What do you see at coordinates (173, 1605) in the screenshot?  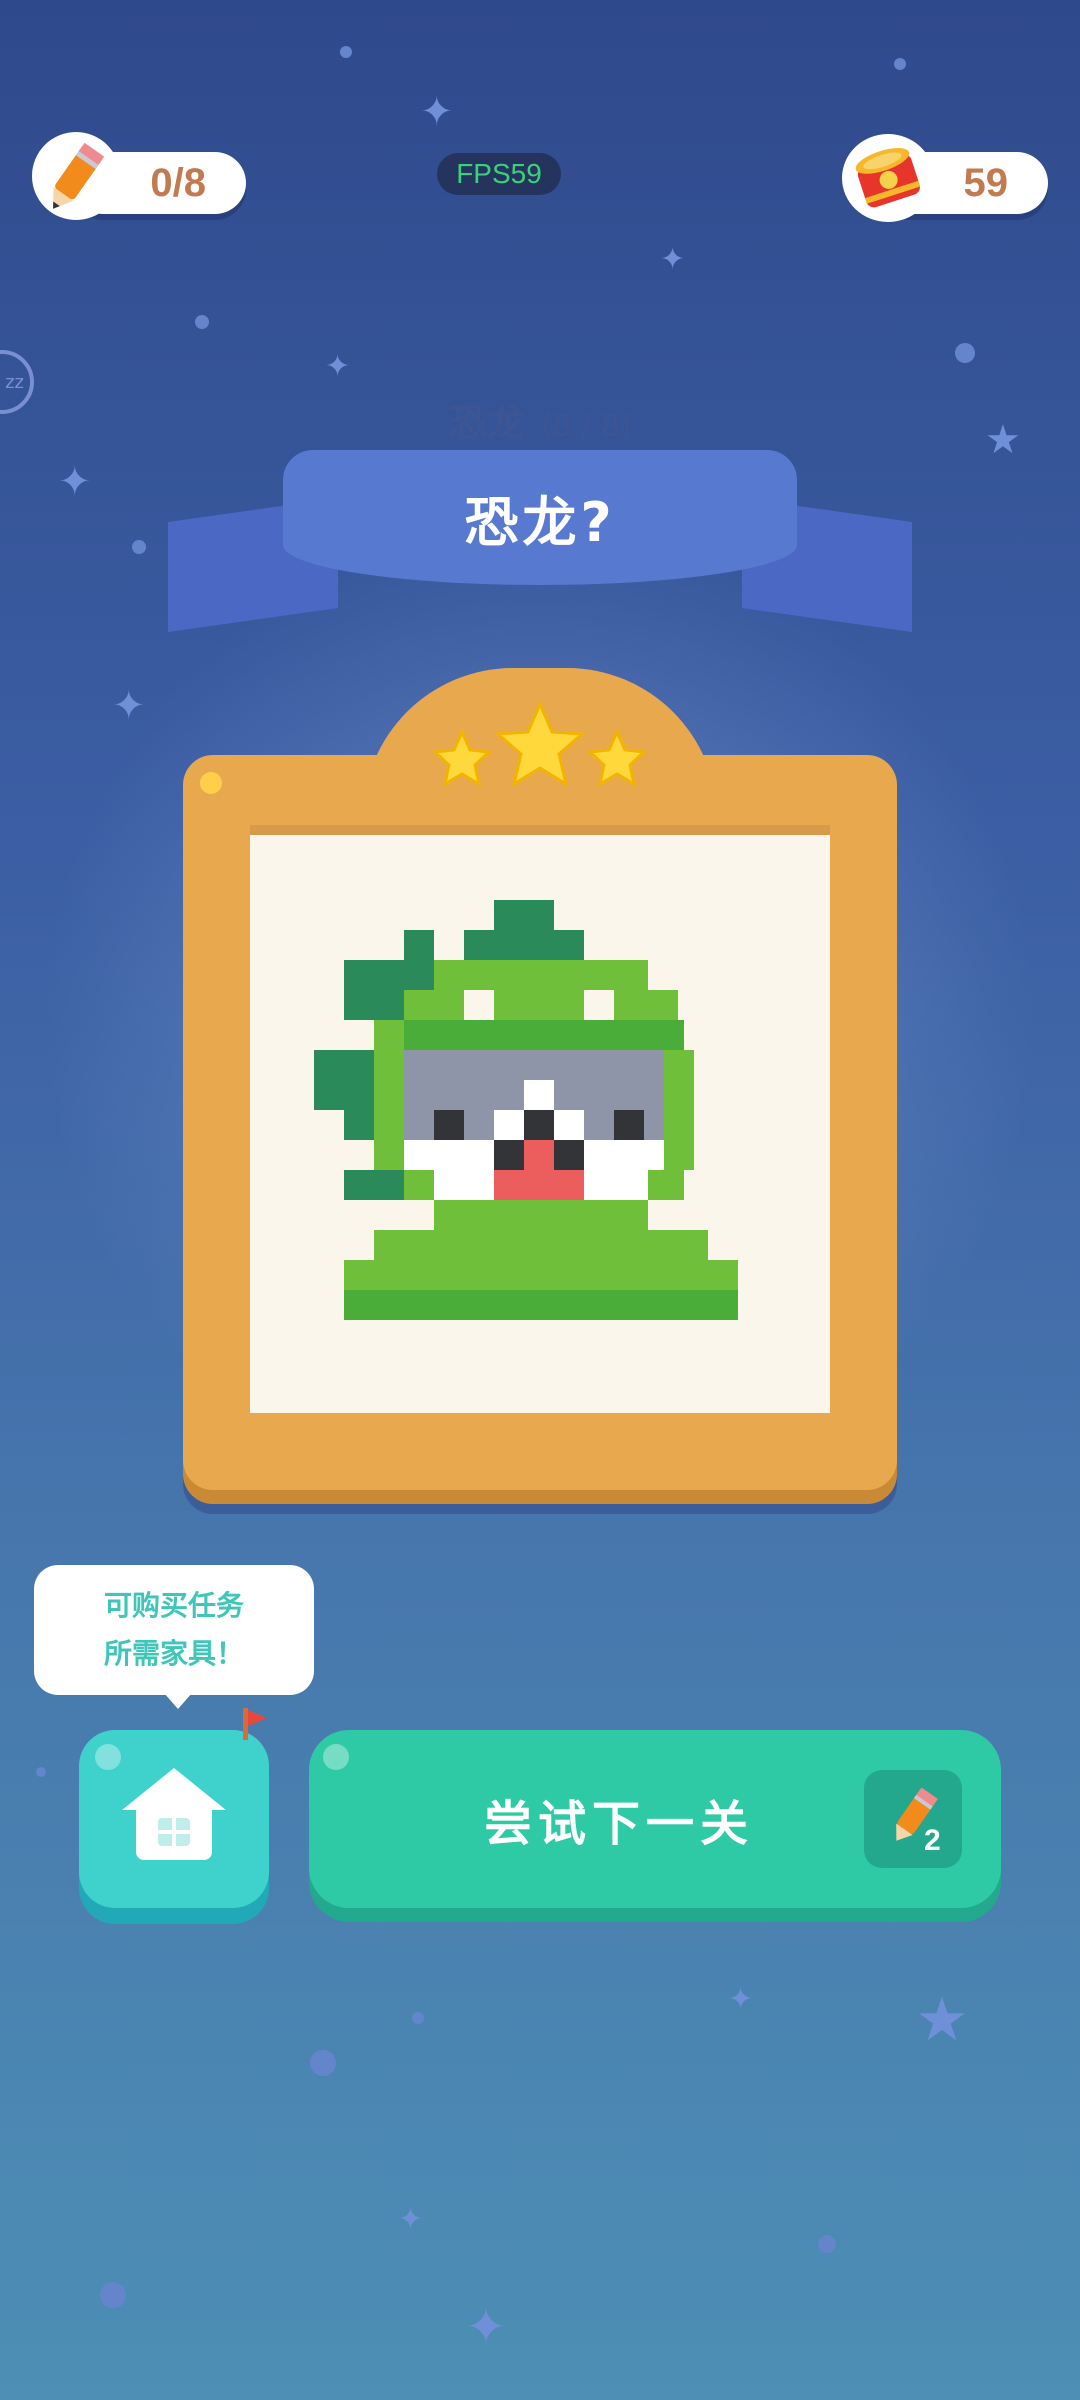 I see `tip-line-1: 可购买任务` at bounding box center [173, 1605].